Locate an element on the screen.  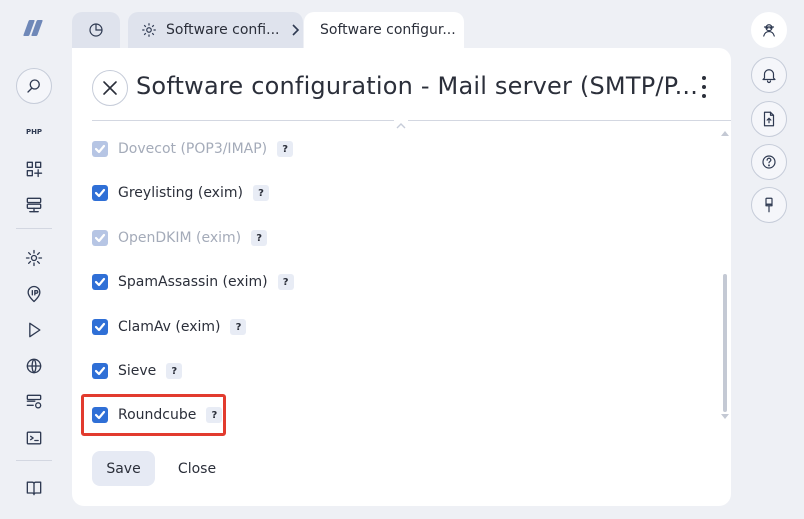
header-divider is located at coordinates (411, 120).